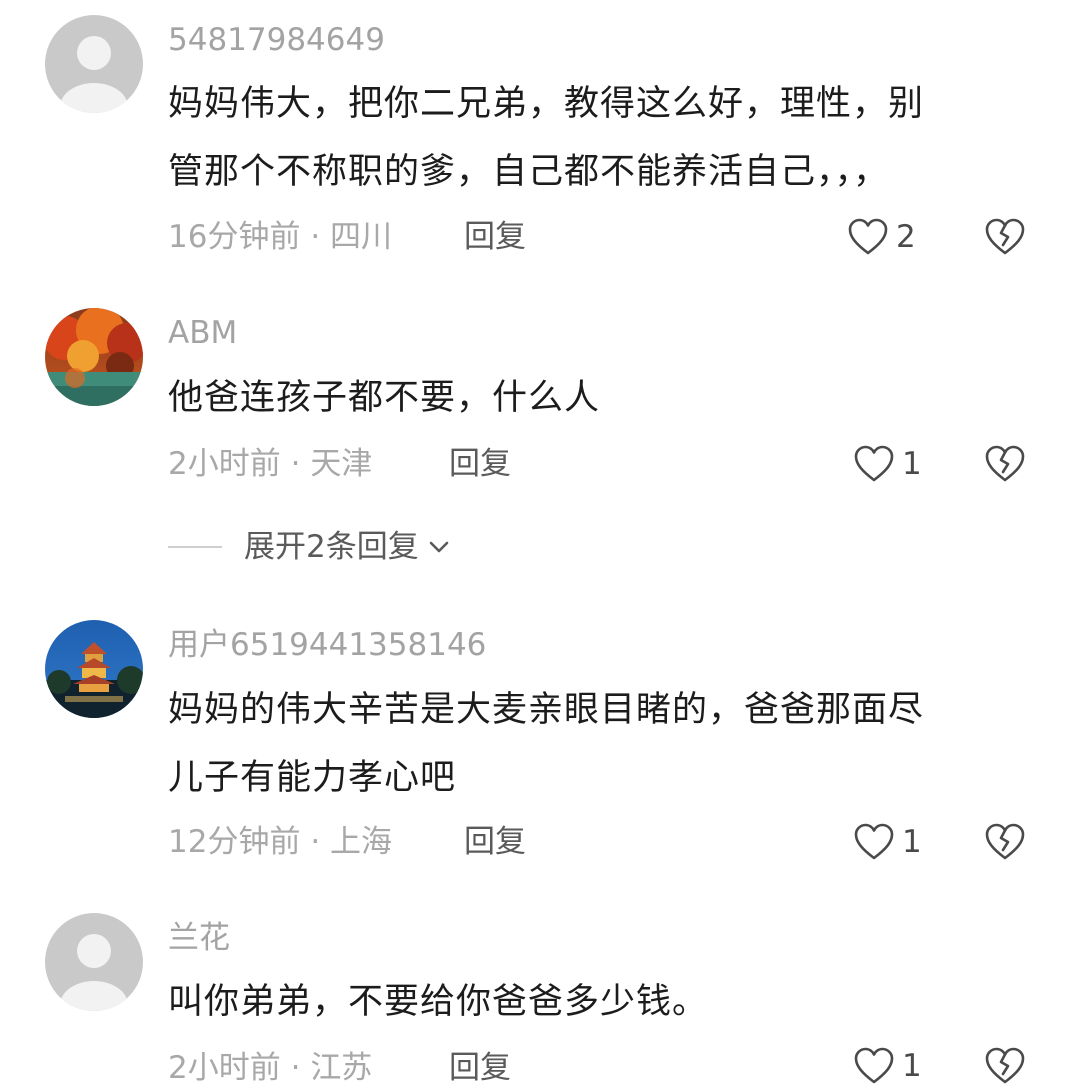 Image resolution: width=1079 pixels, height=1088 pixels. What do you see at coordinates (234, 842) in the screenshot?
I see `timestamp: 12分钟前` at bounding box center [234, 842].